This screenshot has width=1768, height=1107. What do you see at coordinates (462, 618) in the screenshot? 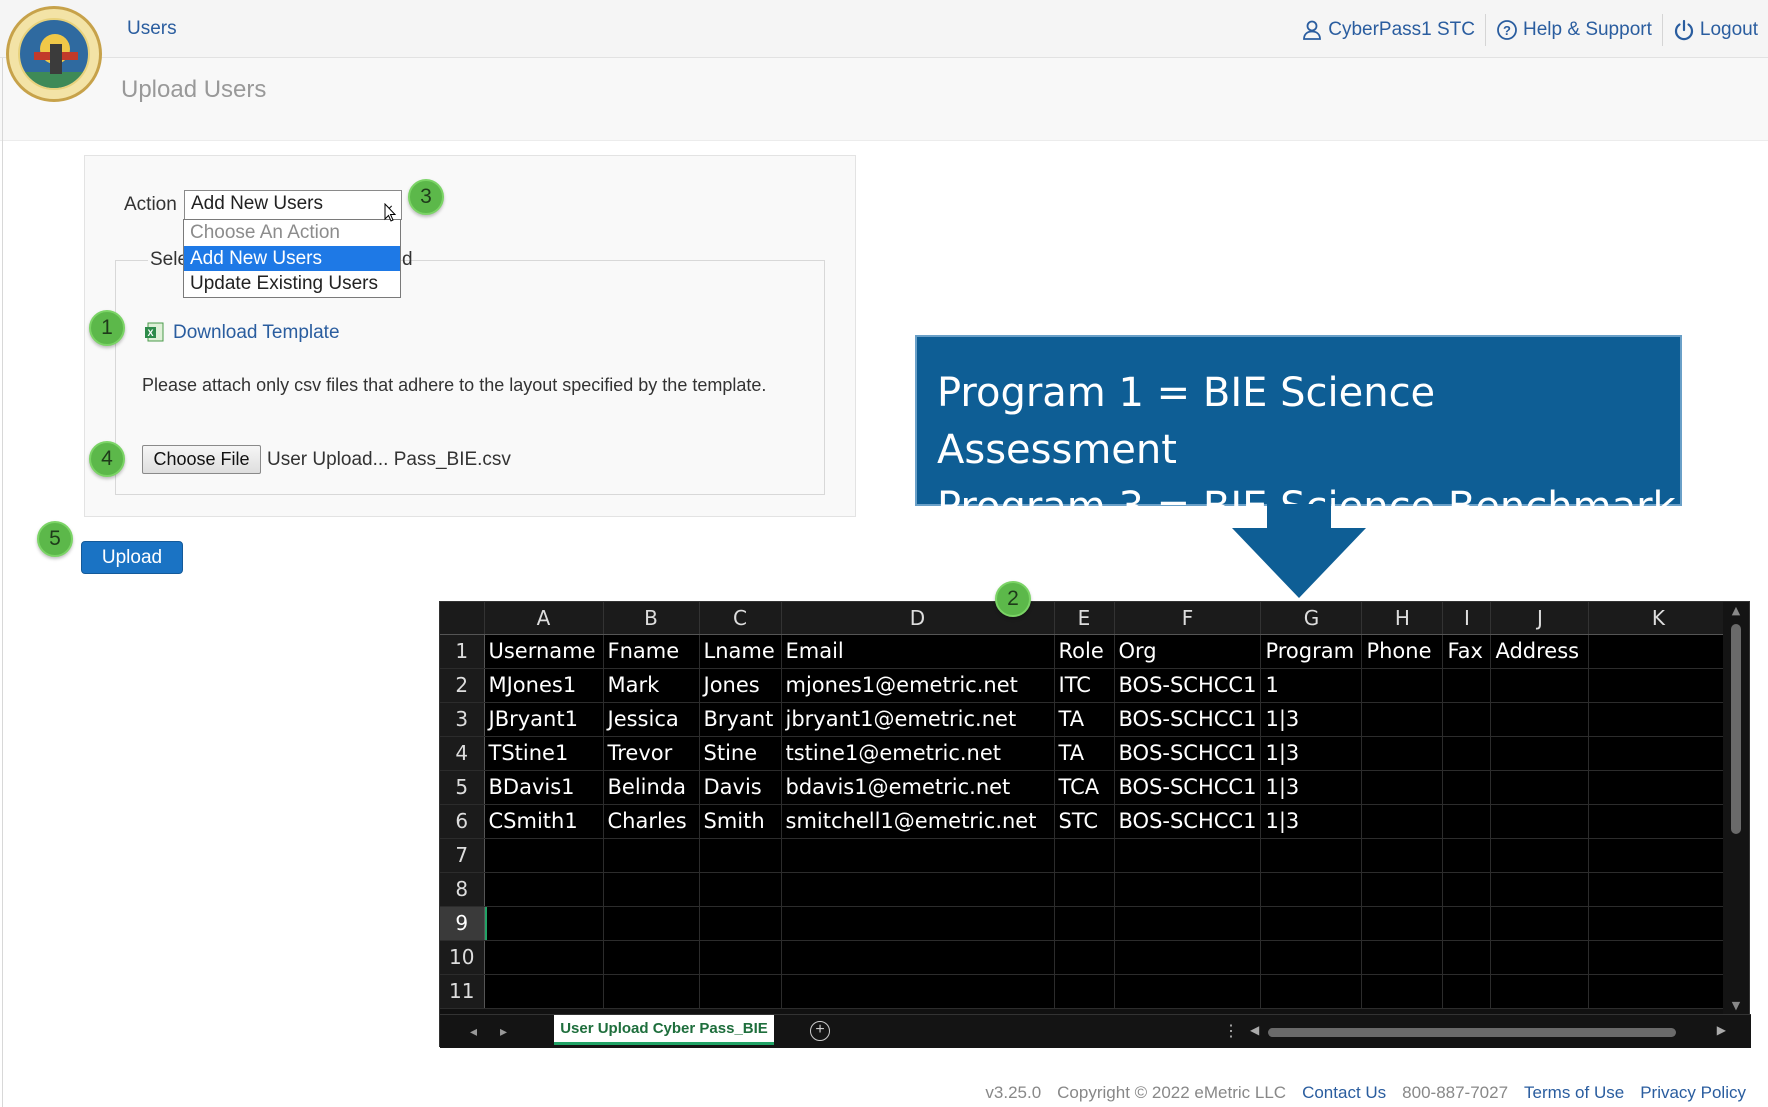
I see `select-all-corner` at bounding box center [462, 618].